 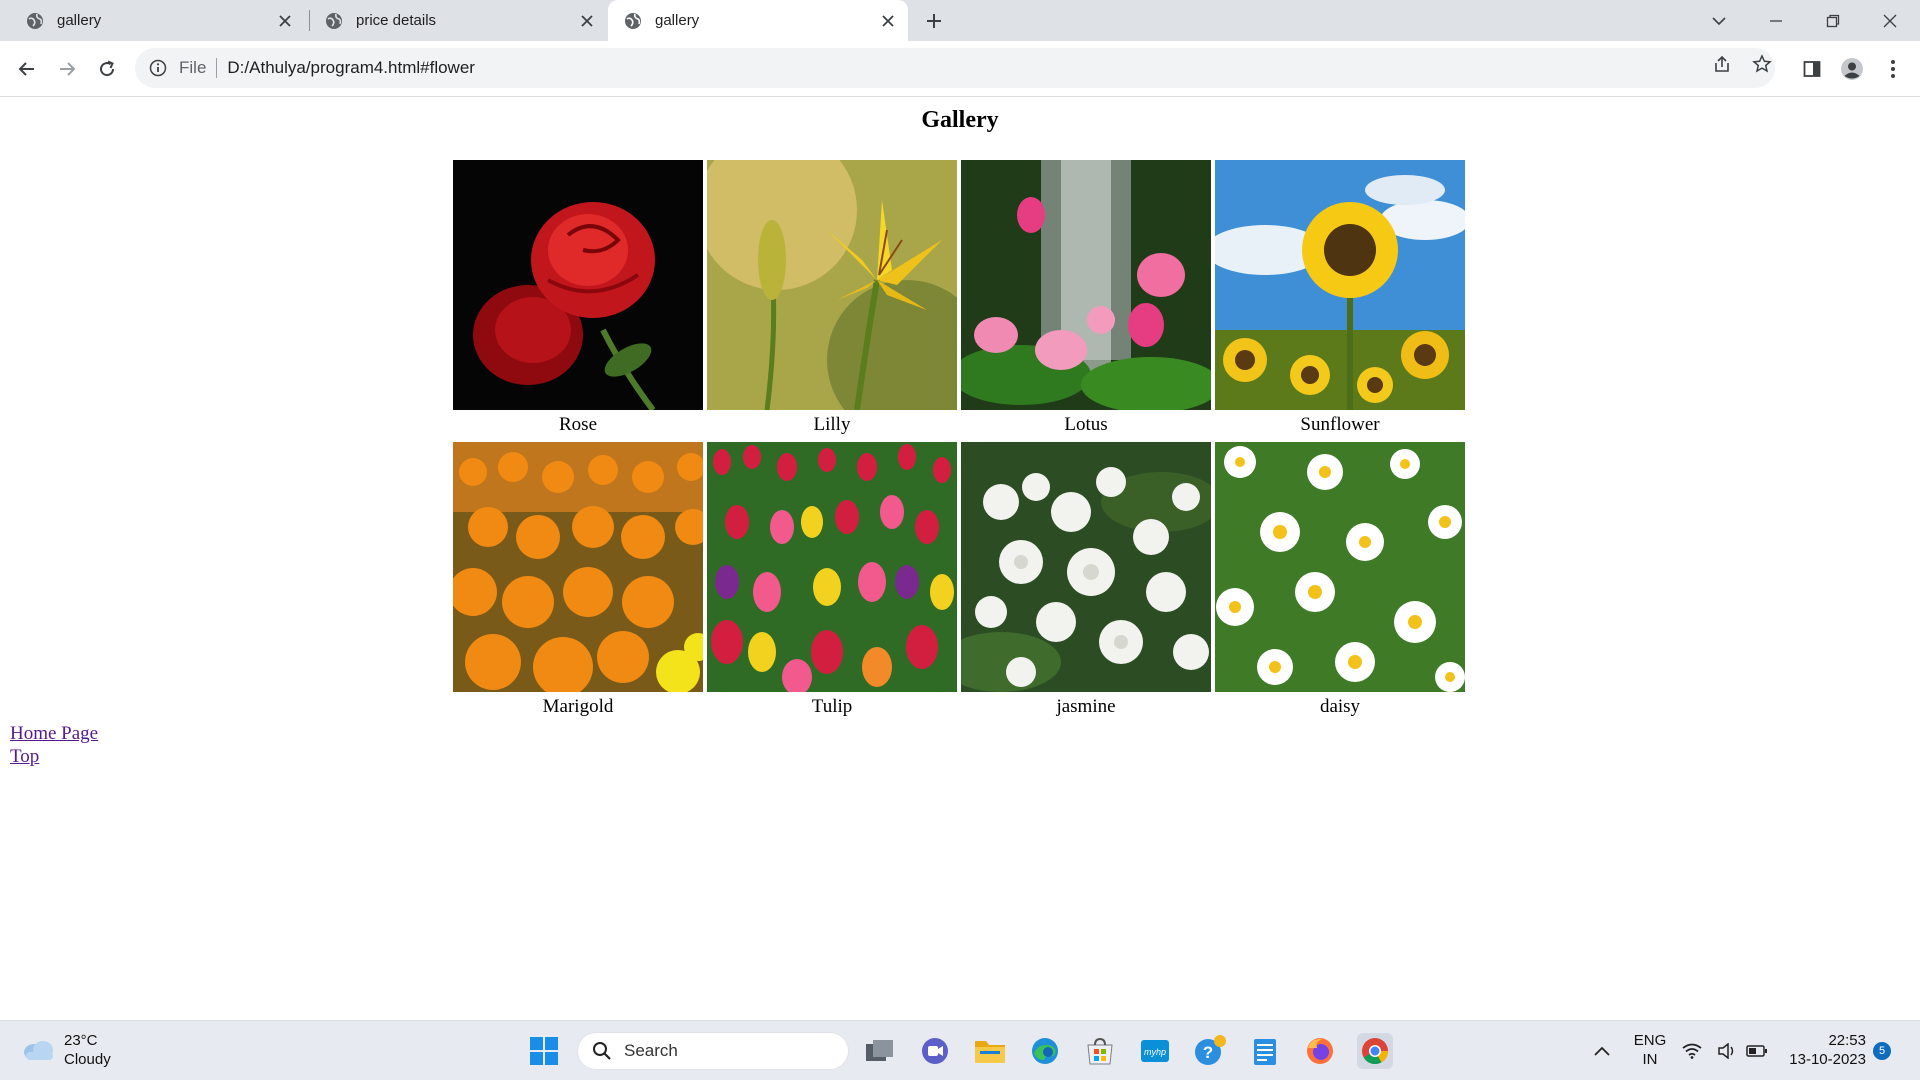 What do you see at coordinates (1823, 1050) in the screenshot?
I see `clock: 22:53 13-10-2023` at bounding box center [1823, 1050].